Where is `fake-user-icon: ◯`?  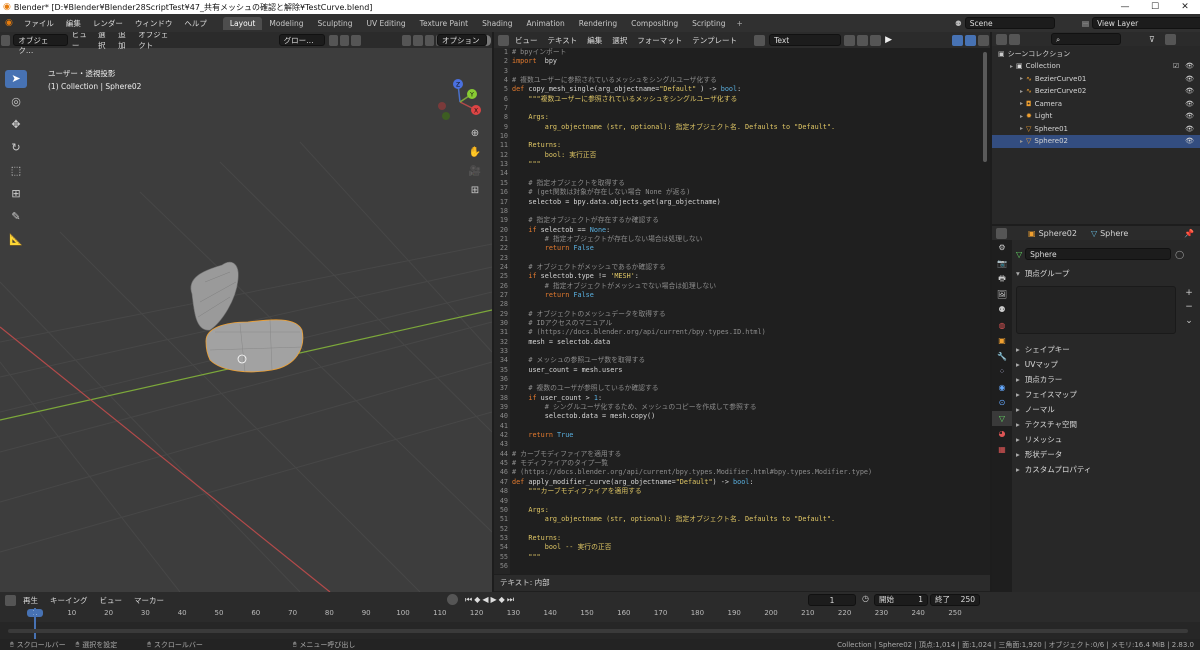
fake-user-icon: ◯ is located at coordinates (1179, 254).